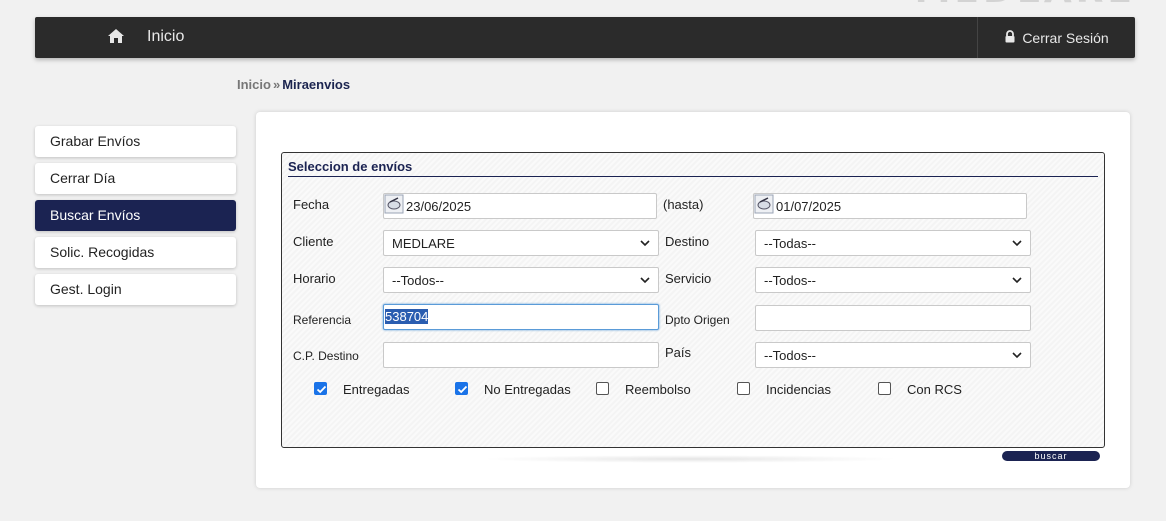 The width and height of the screenshot is (1166, 521). Describe the element at coordinates (884, 388) in the screenshot. I see `con-rcs-checkbox` at that location.